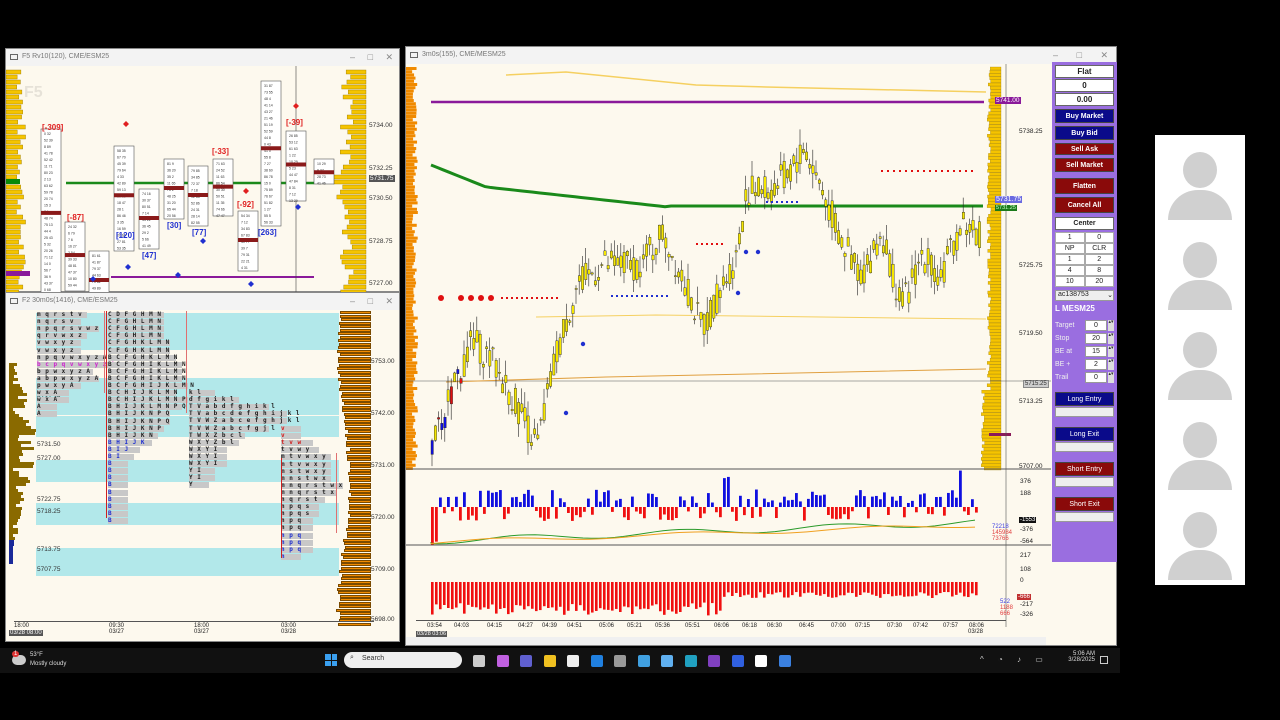 The image size is (1280, 720). Describe the element at coordinates (1014, 659) in the screenshot. I see `system-tray: ^ ◔ ♪ ▭` at that location.